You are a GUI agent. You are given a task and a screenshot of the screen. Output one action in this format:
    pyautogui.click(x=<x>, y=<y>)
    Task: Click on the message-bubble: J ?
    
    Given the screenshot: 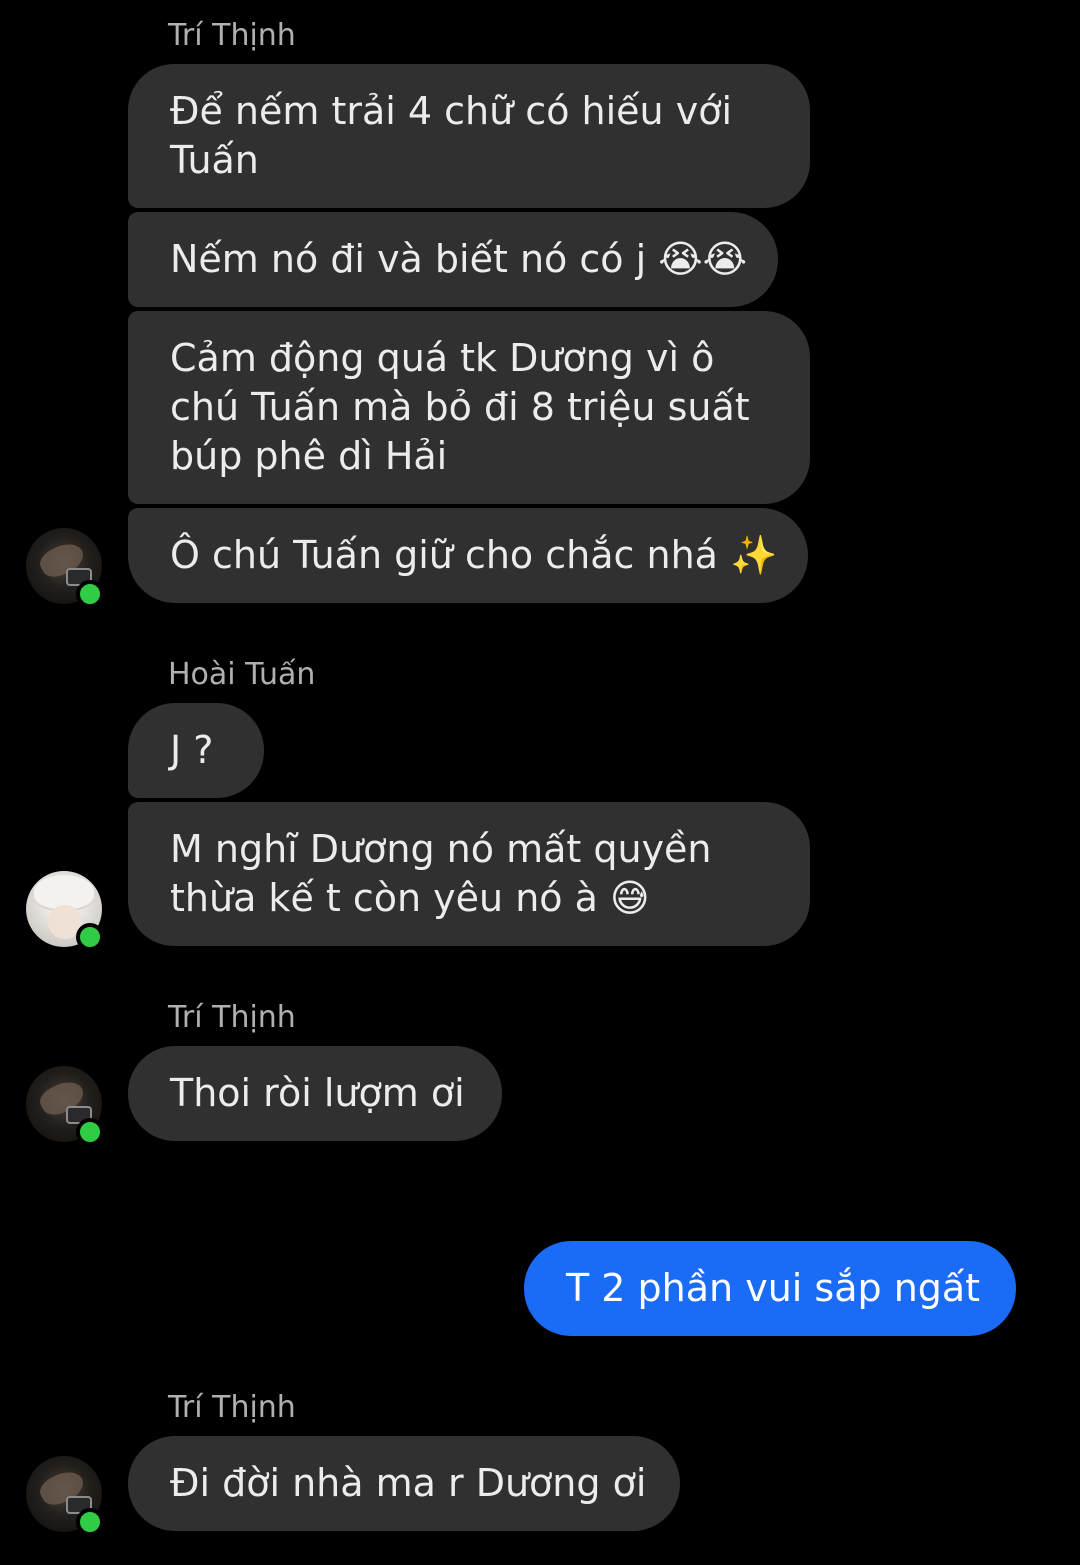 What is the action you would take?
    pyautogui.click(x=196, y=750)
    